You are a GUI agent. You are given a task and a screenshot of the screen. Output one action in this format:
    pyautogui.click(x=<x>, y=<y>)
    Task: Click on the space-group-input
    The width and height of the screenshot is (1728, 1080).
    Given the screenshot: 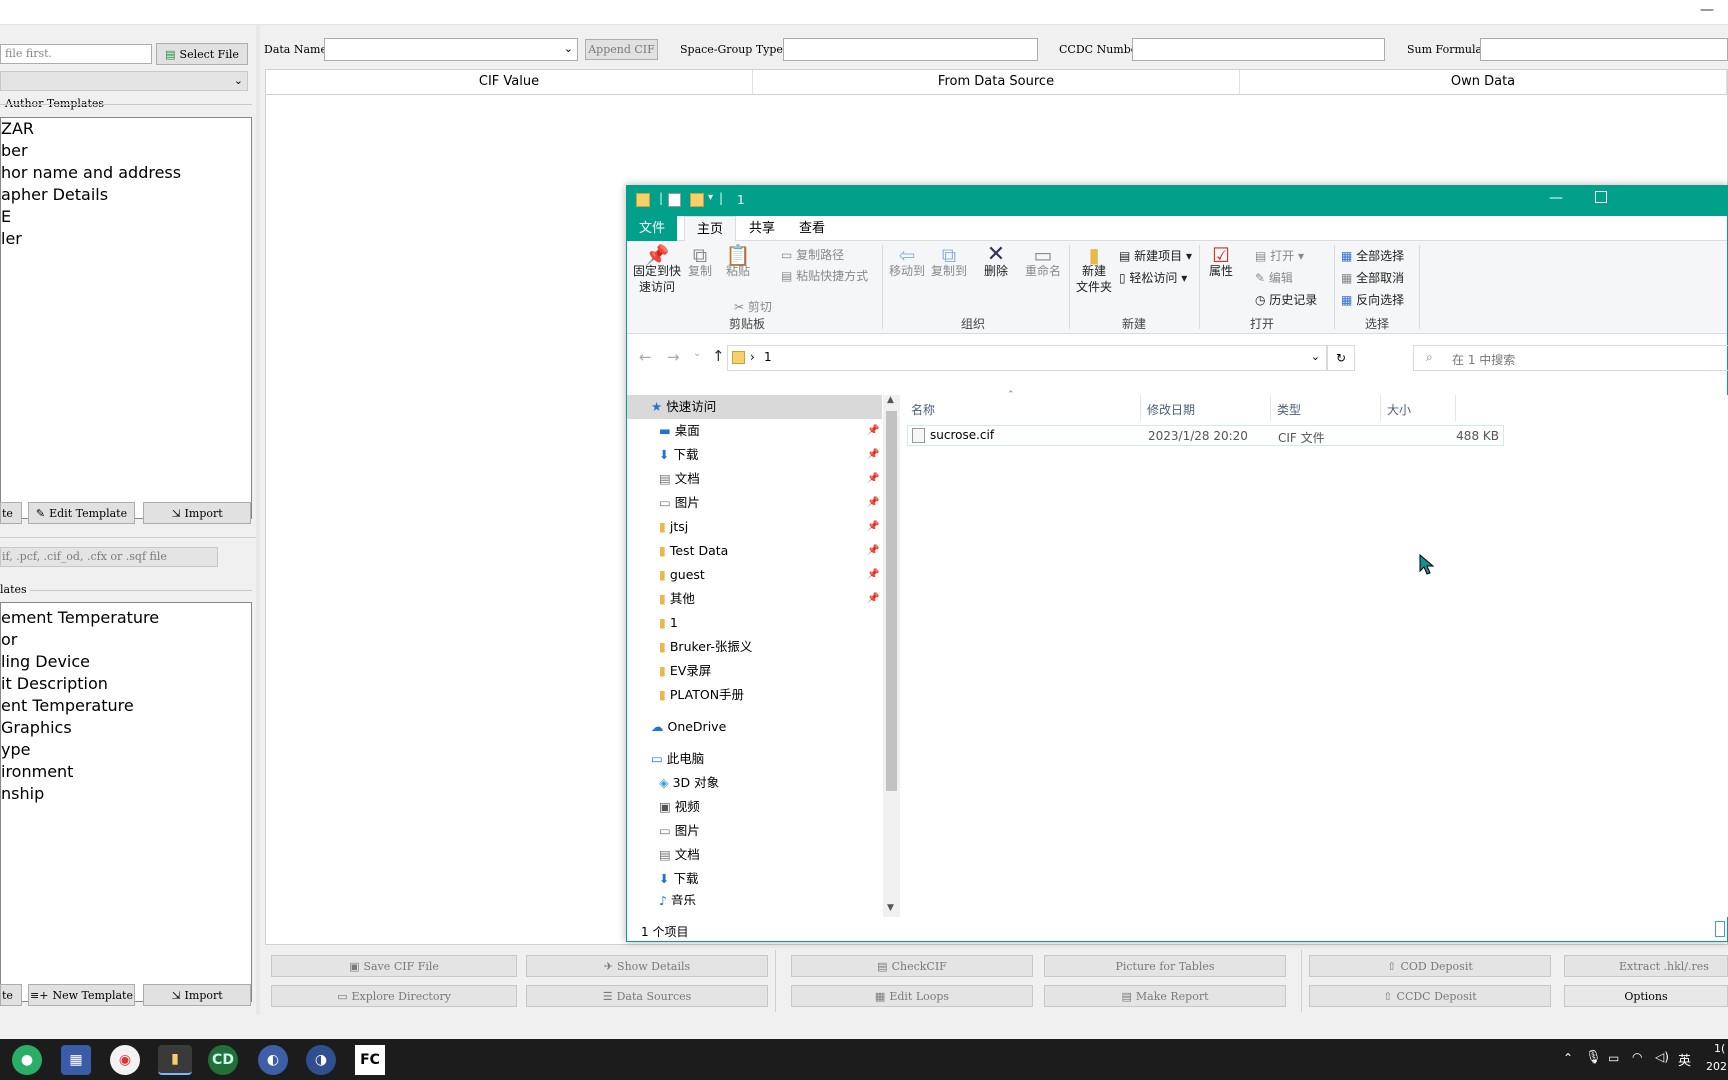 What is the action you would take?
    pyautogui.click(x=910, y=49)
    